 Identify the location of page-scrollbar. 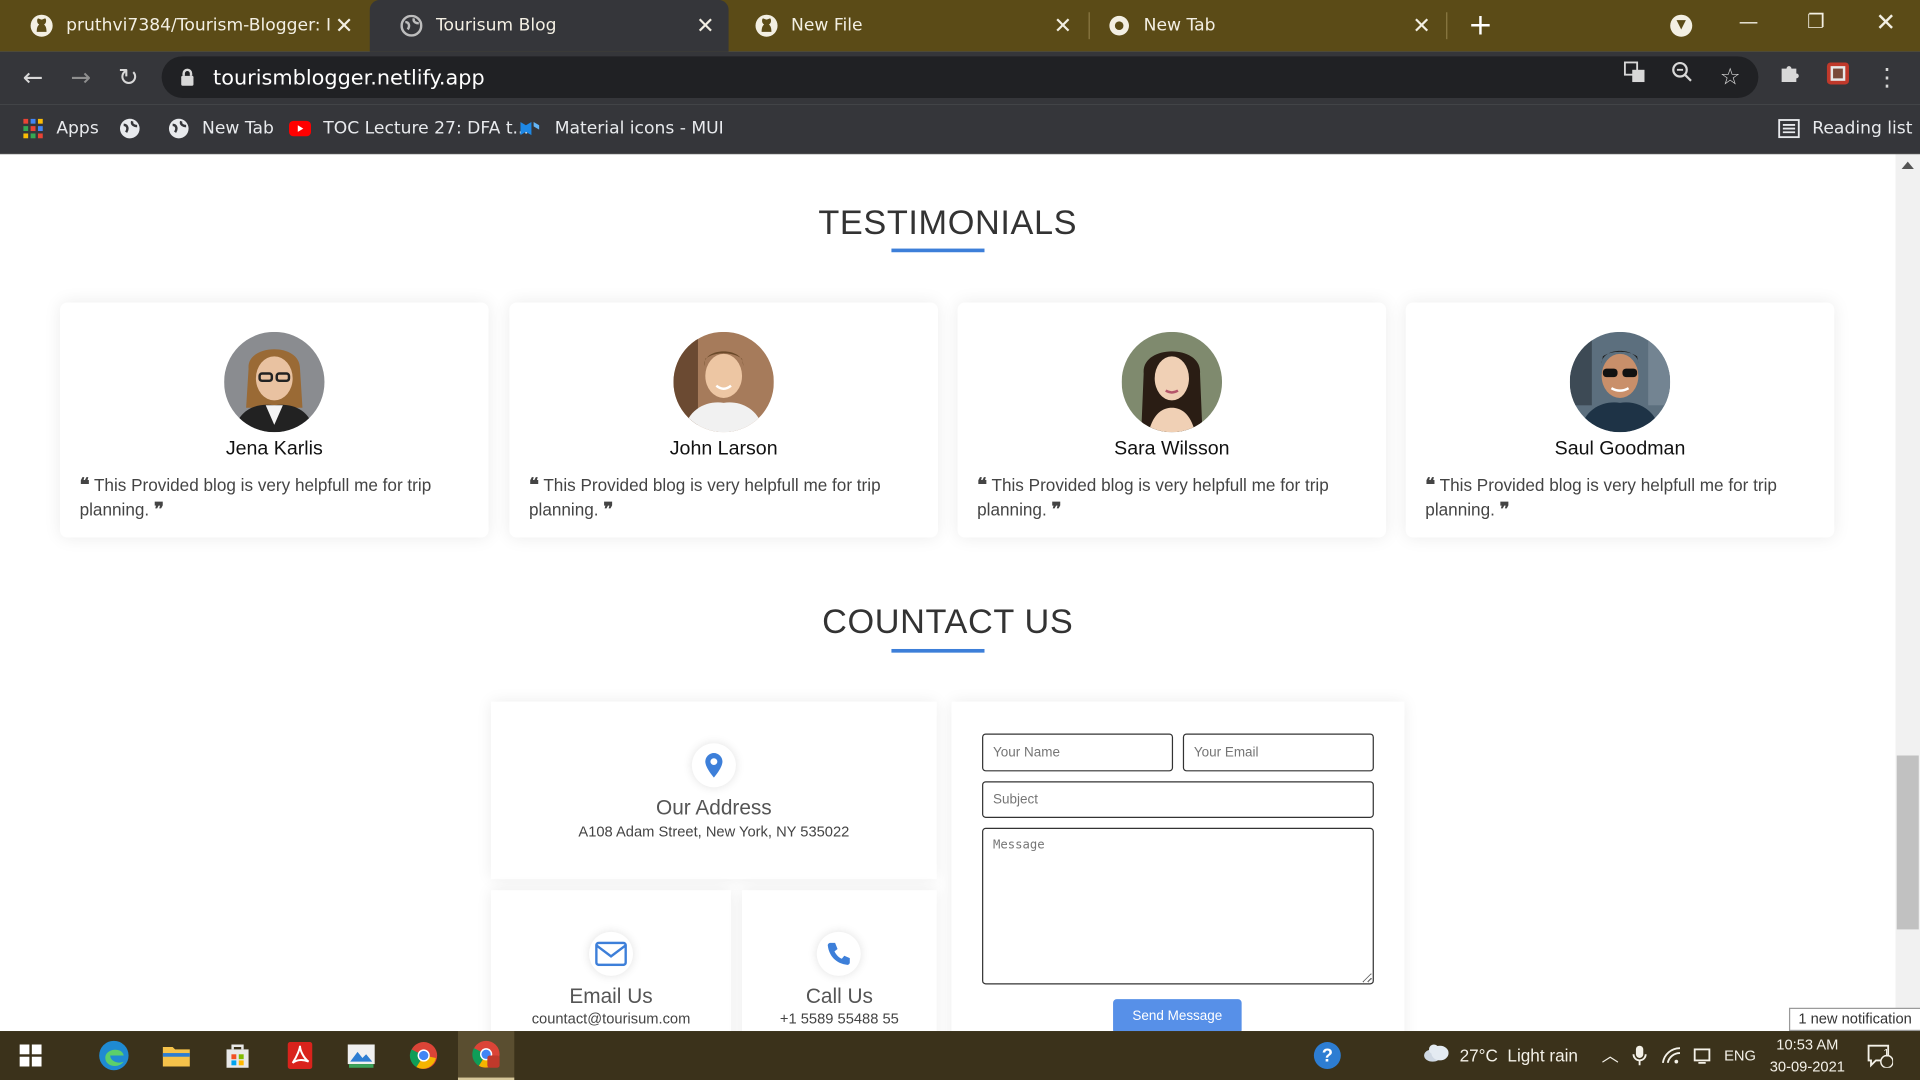
(1907, 593).